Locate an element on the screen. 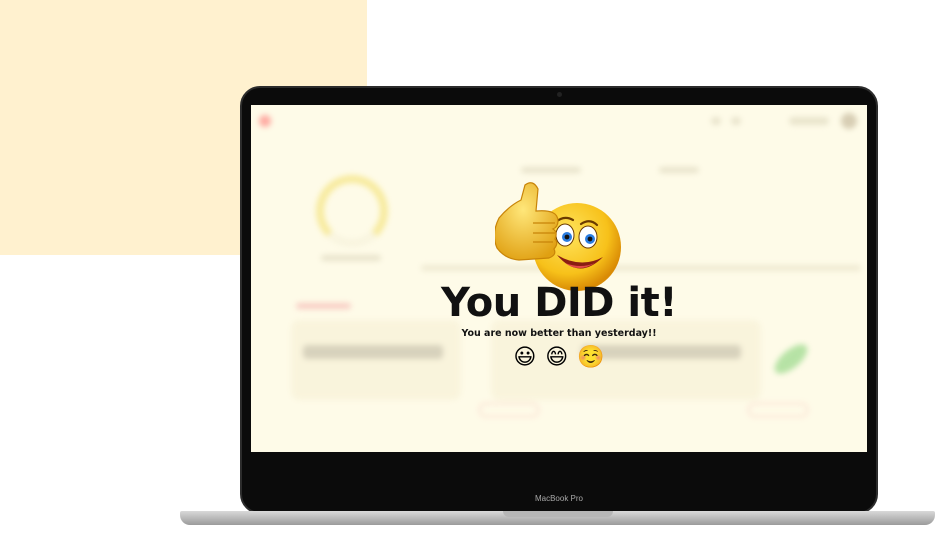 The height and width of the screenshot is (542, 940). emoji-row: 😃 😄 ☺️ is located at coordinates (559, 357).